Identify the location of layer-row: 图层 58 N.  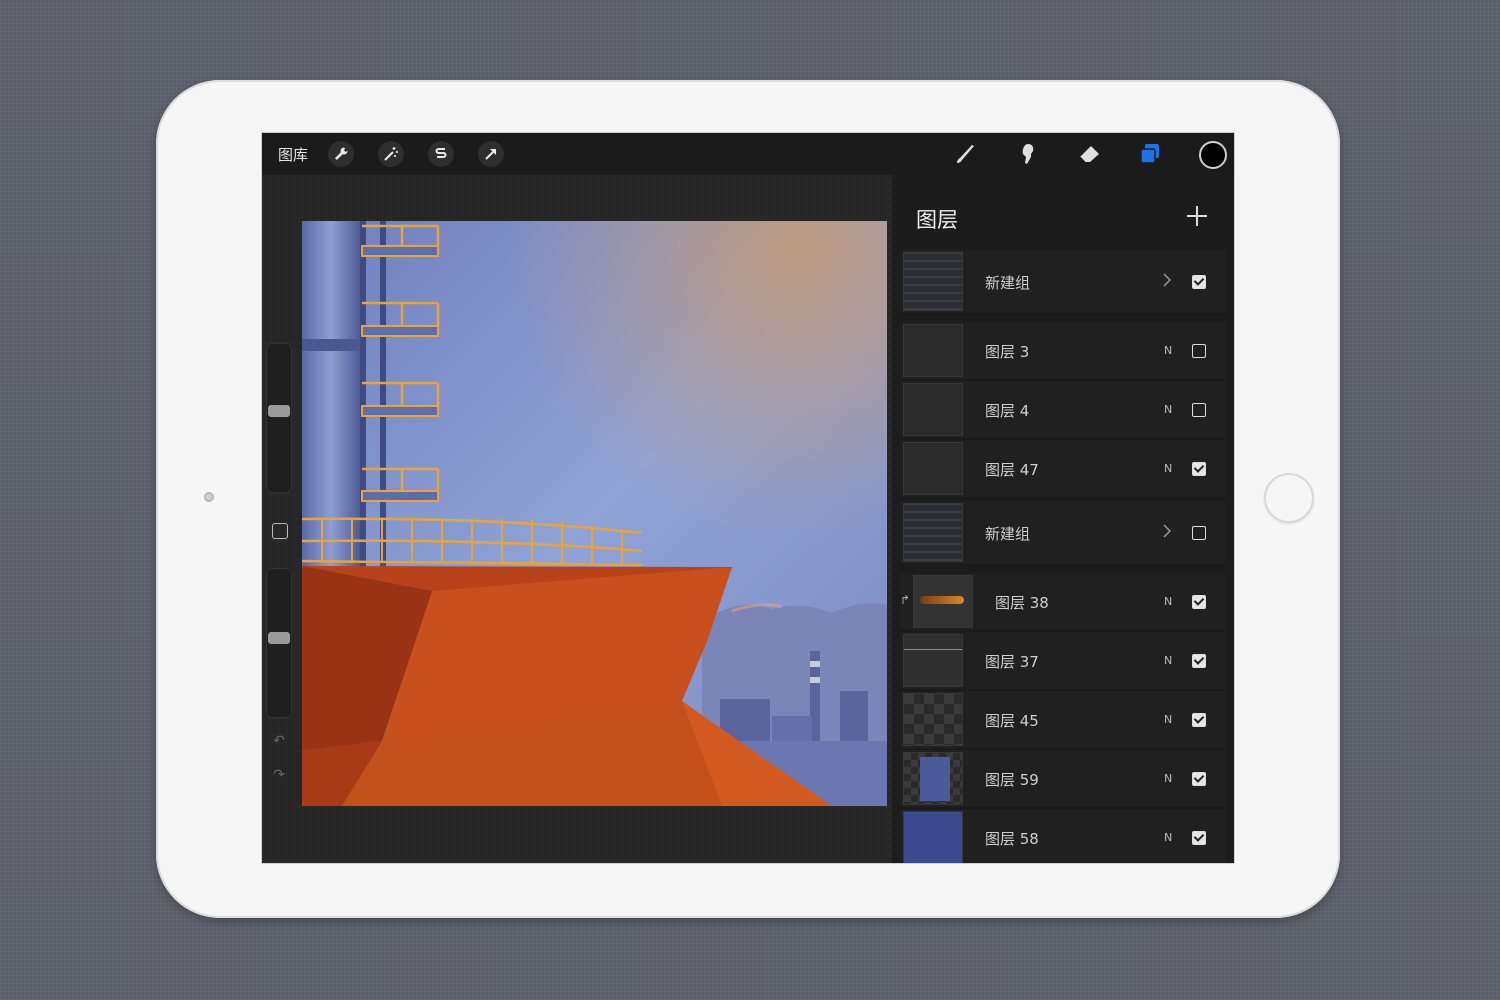
(1063, 836).